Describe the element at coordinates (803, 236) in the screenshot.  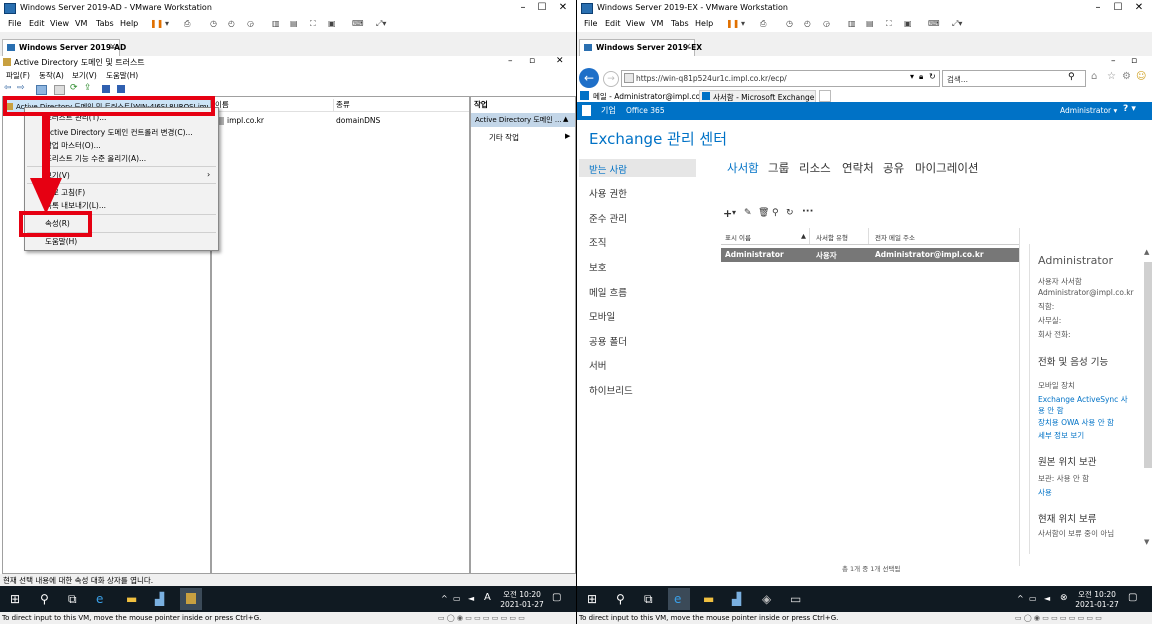
I see `sort-icon: ▲` at that location.